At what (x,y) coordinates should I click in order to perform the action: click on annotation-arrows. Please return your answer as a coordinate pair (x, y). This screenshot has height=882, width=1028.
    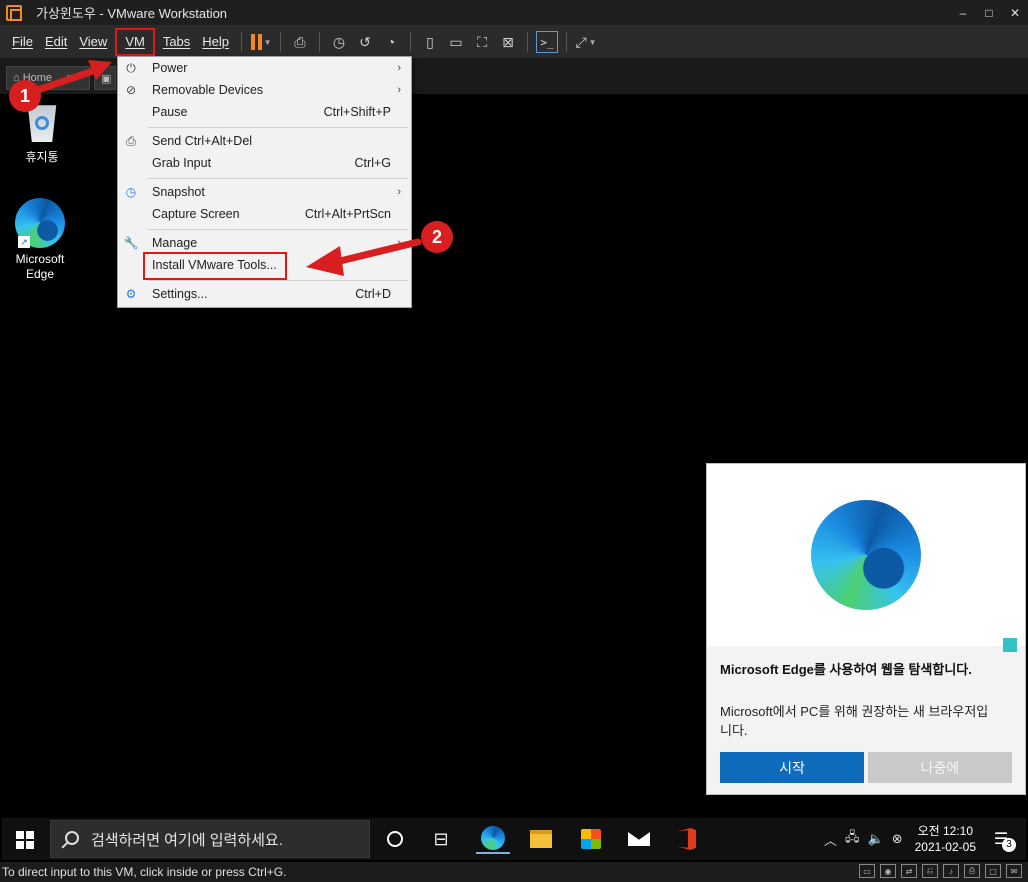
    Looking at the image, I should click on (225, 168).